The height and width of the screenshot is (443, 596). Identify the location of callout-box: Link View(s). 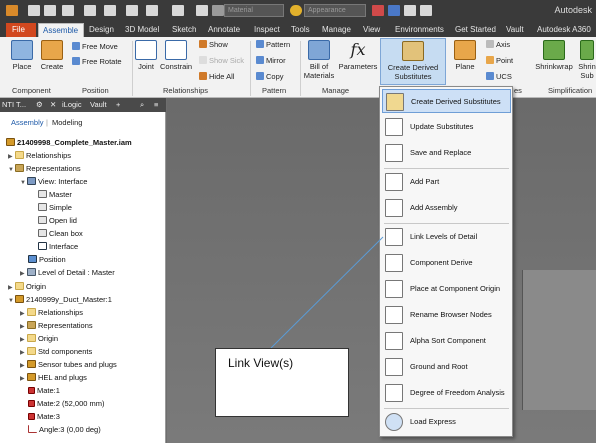
(282, 382).